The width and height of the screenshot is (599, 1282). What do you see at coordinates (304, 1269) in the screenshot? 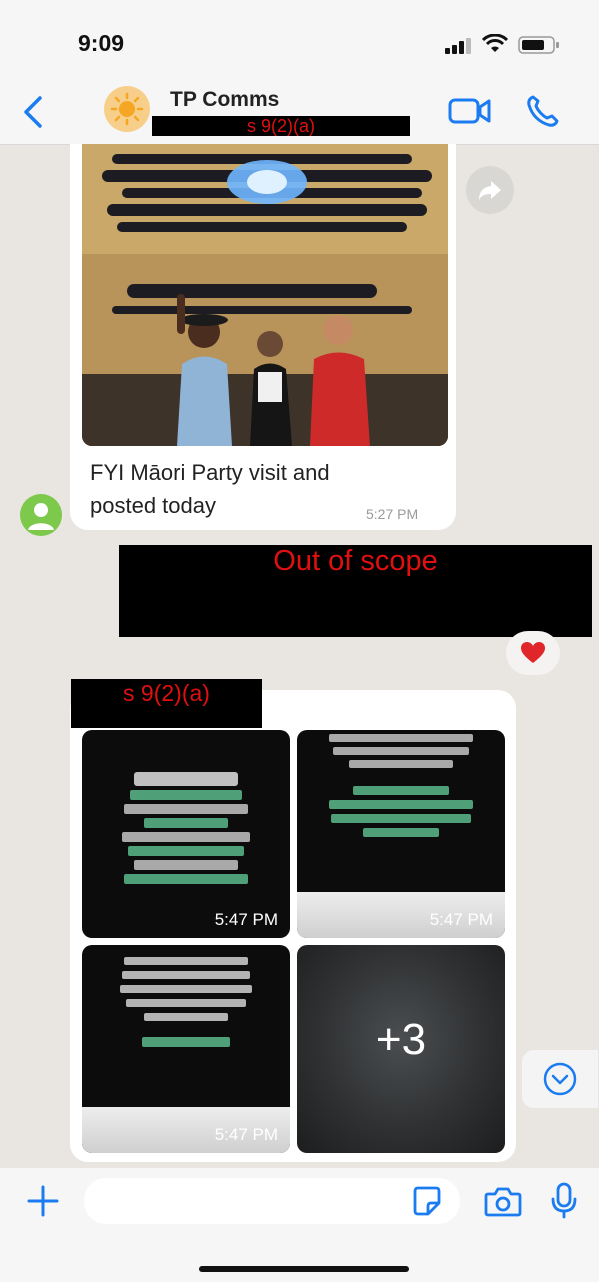
I see `home-indicator` at bounding box center [304, 1269].